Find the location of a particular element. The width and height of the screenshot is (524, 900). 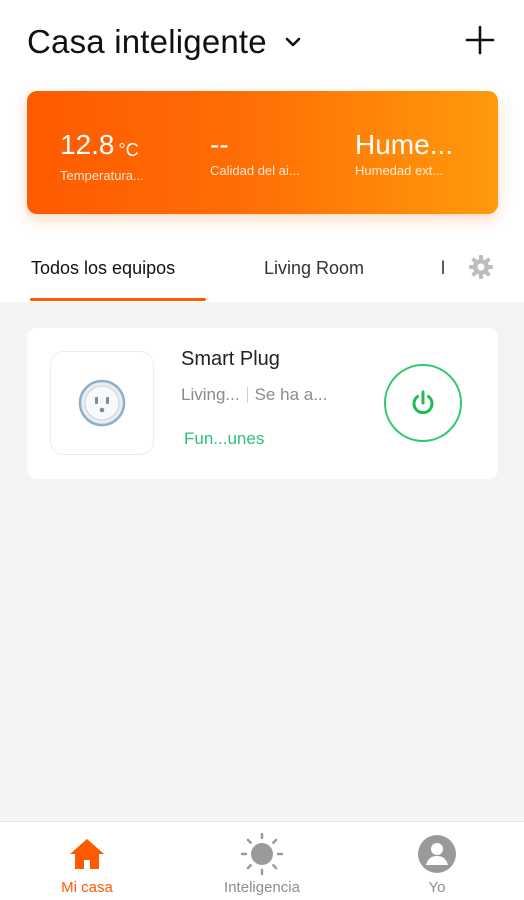

active-tab-indicator is located at coordinates (118, 299).